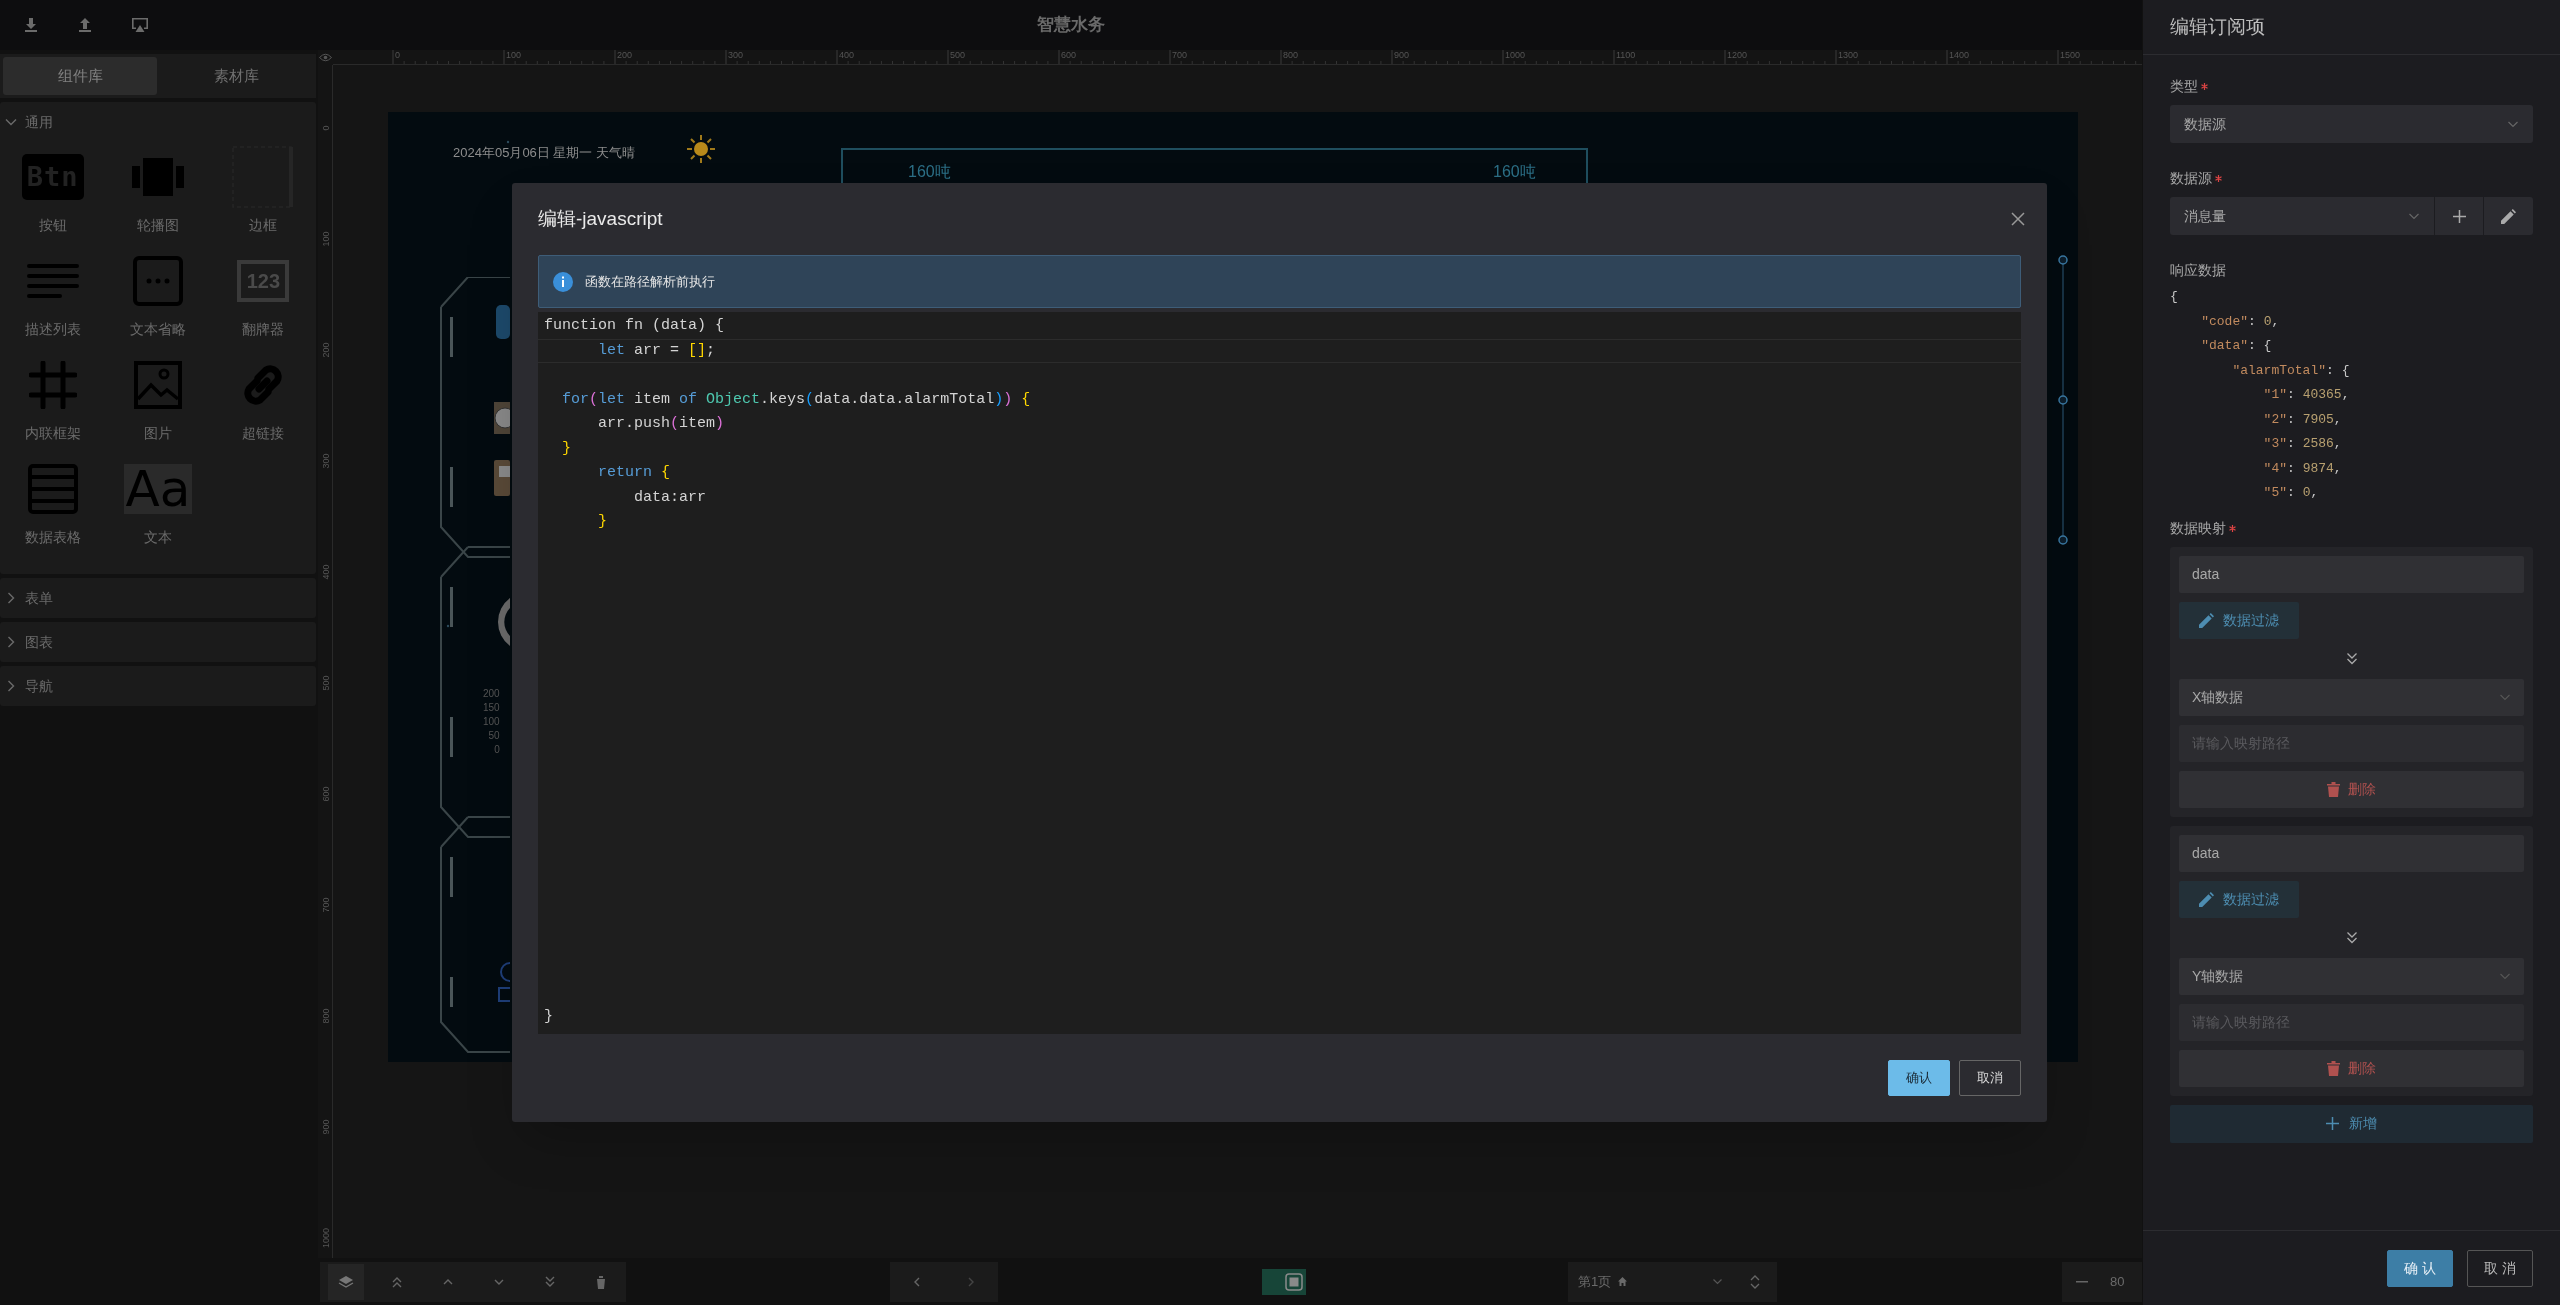 This screenshot has width=2560, height=1305. I want to click on panel-title: 编辑订阅项, so click(2217, 26).